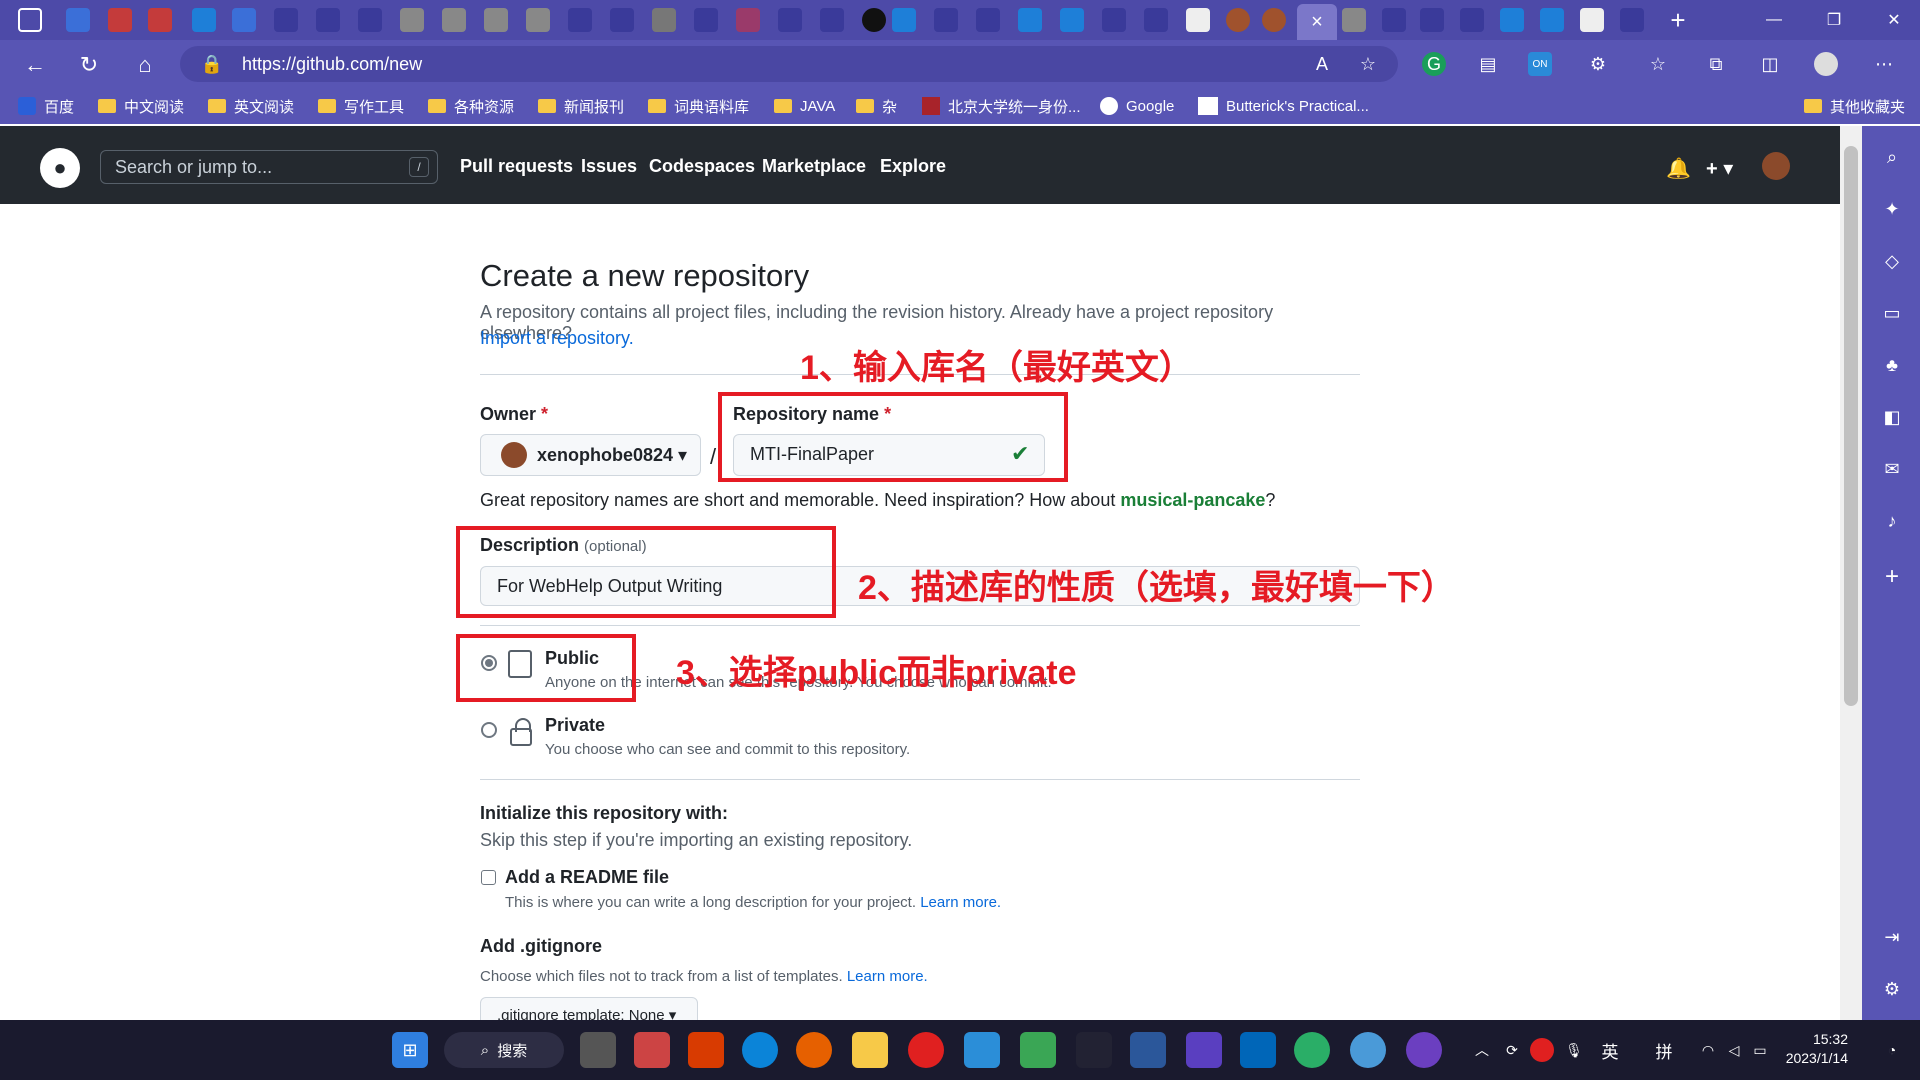  What do you see at coordinates (804, 106) in the screenshot?
I see `bookmark-folder: JAVA` at bounding box center [804, 106].